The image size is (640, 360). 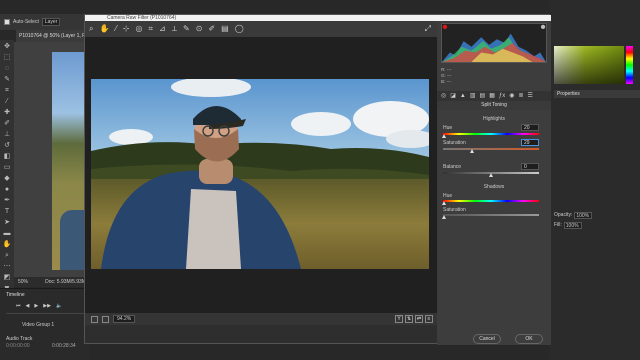 I want to click on stamp-tool-icon: ⊥, so click(x=7, y=134).